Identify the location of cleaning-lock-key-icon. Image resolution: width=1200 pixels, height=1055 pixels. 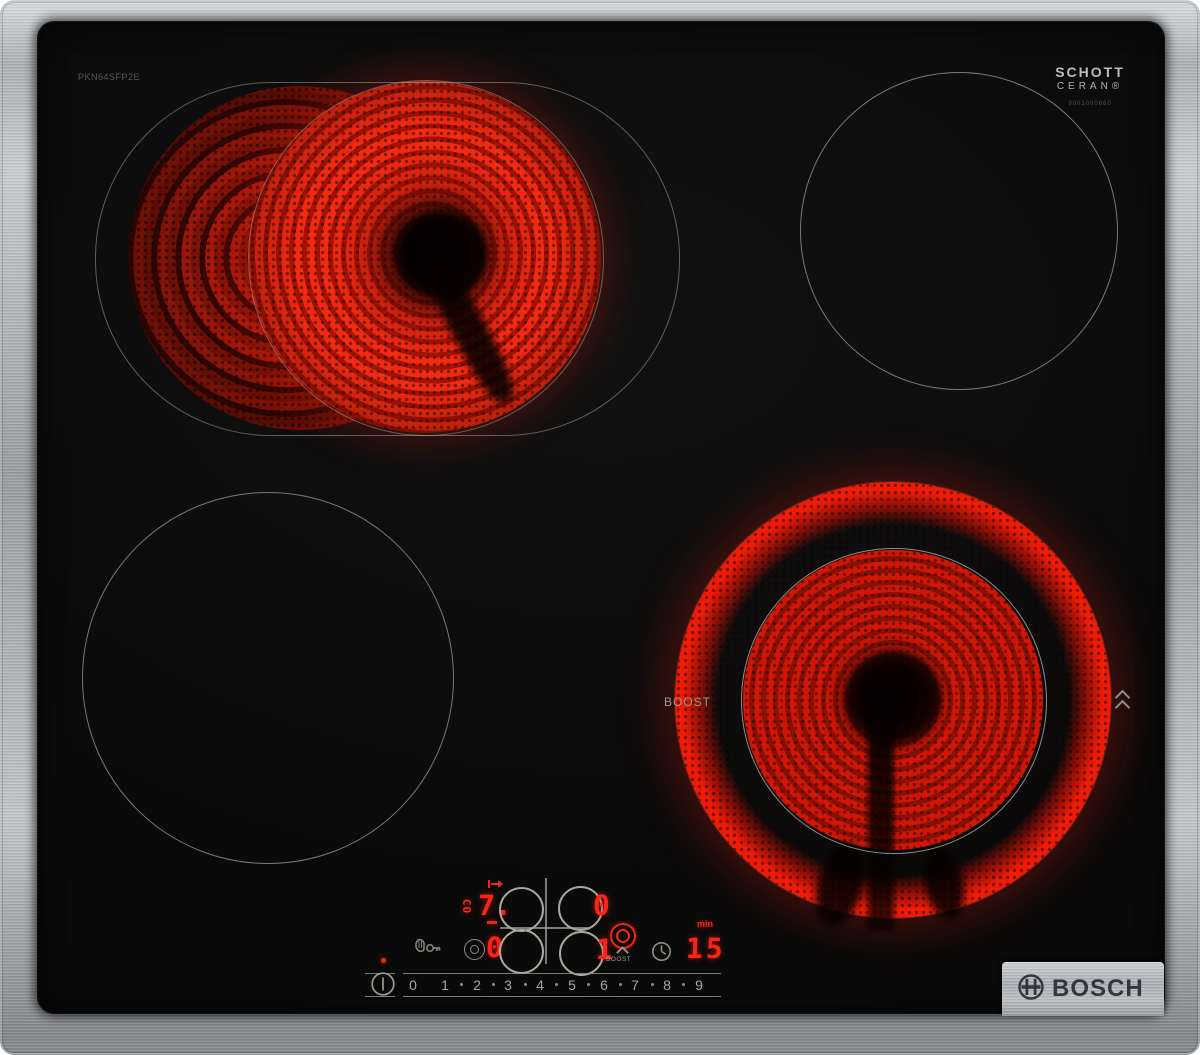
(427, 946).